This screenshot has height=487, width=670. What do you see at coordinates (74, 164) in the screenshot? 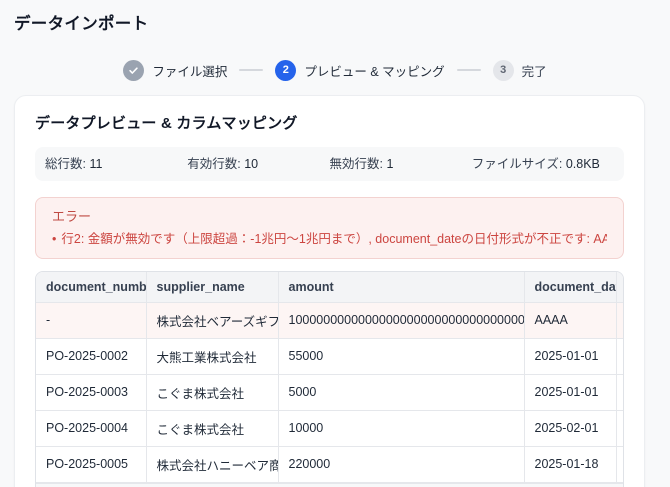
I see `stat-total-rows: 総行数: 11` at bounding box center [74, 164].